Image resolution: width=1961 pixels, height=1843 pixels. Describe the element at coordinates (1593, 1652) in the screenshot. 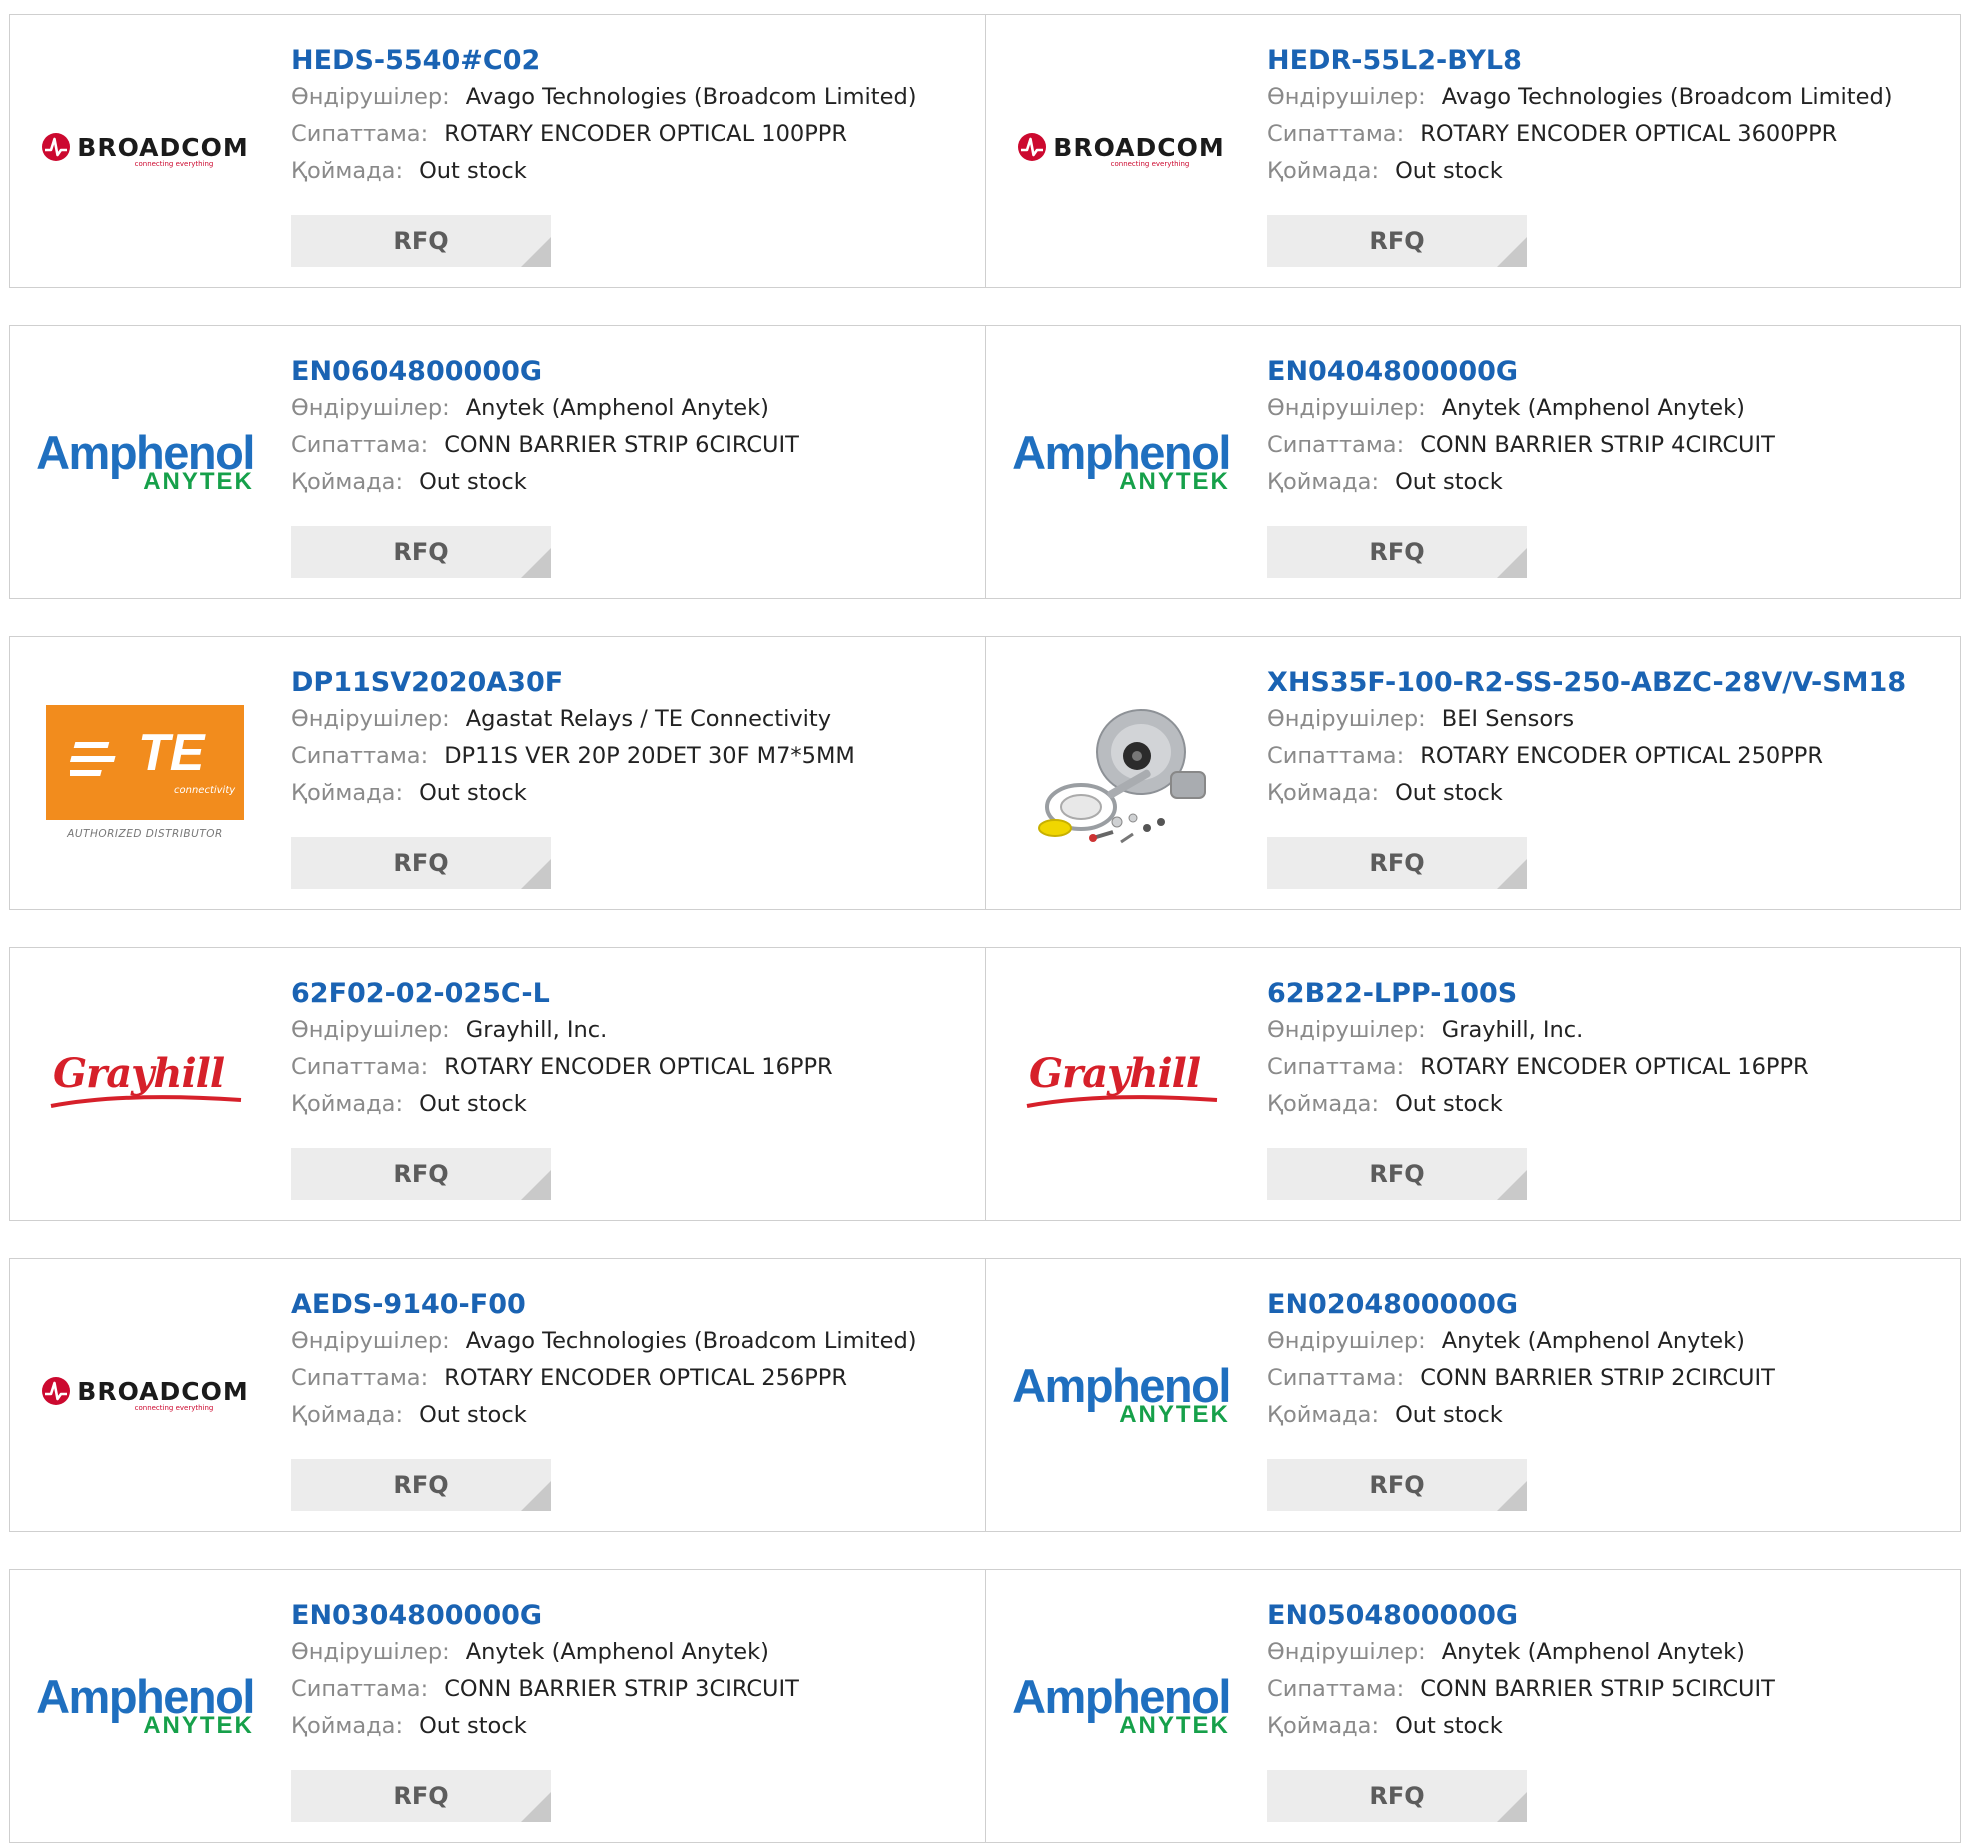

I see `manufacturer-value: Anytek (Amphenol Anytek)` at that location.